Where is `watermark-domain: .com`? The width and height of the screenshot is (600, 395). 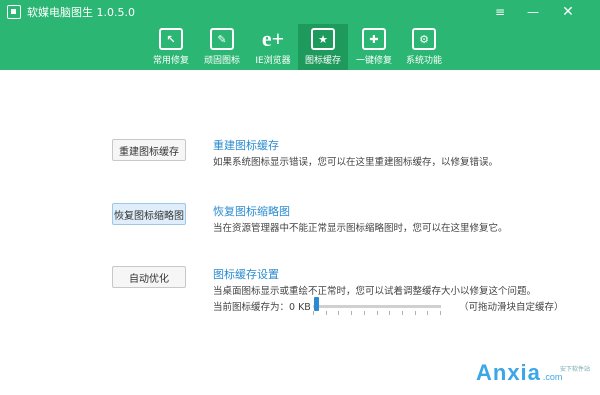
watermark-domain: .com is located at coordinates (552, 377).